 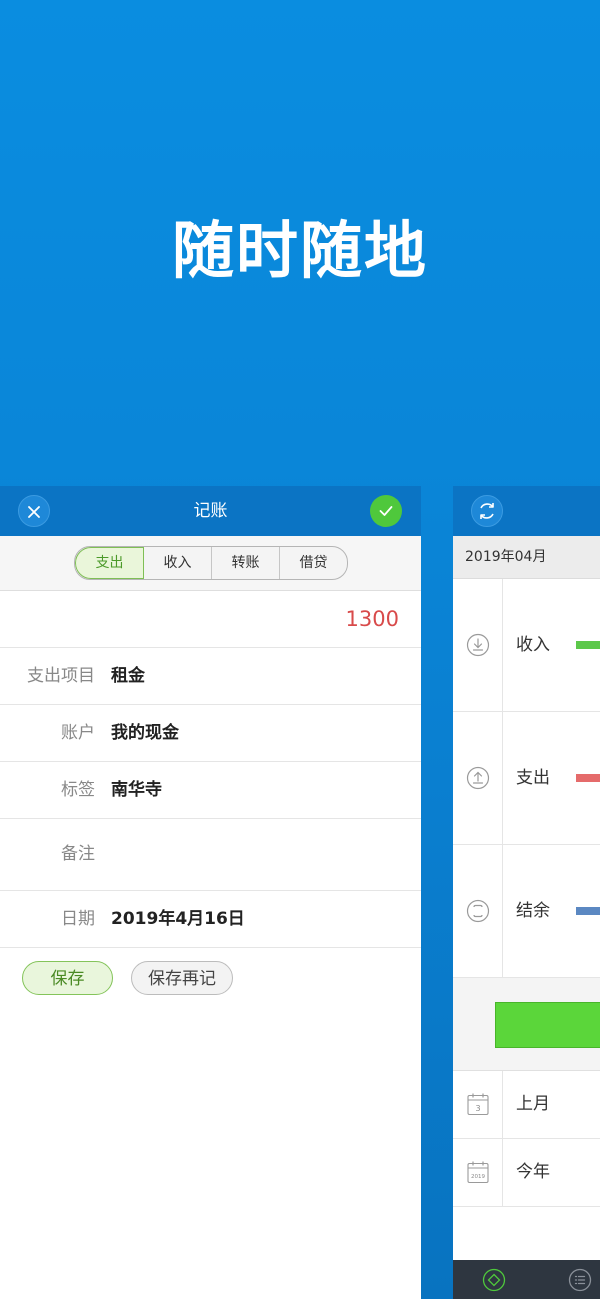 What do you see at coordinates (210, 676) in the screenshot?
I see `category-row: 支出项目 租金` at bounding box center [210, 676].